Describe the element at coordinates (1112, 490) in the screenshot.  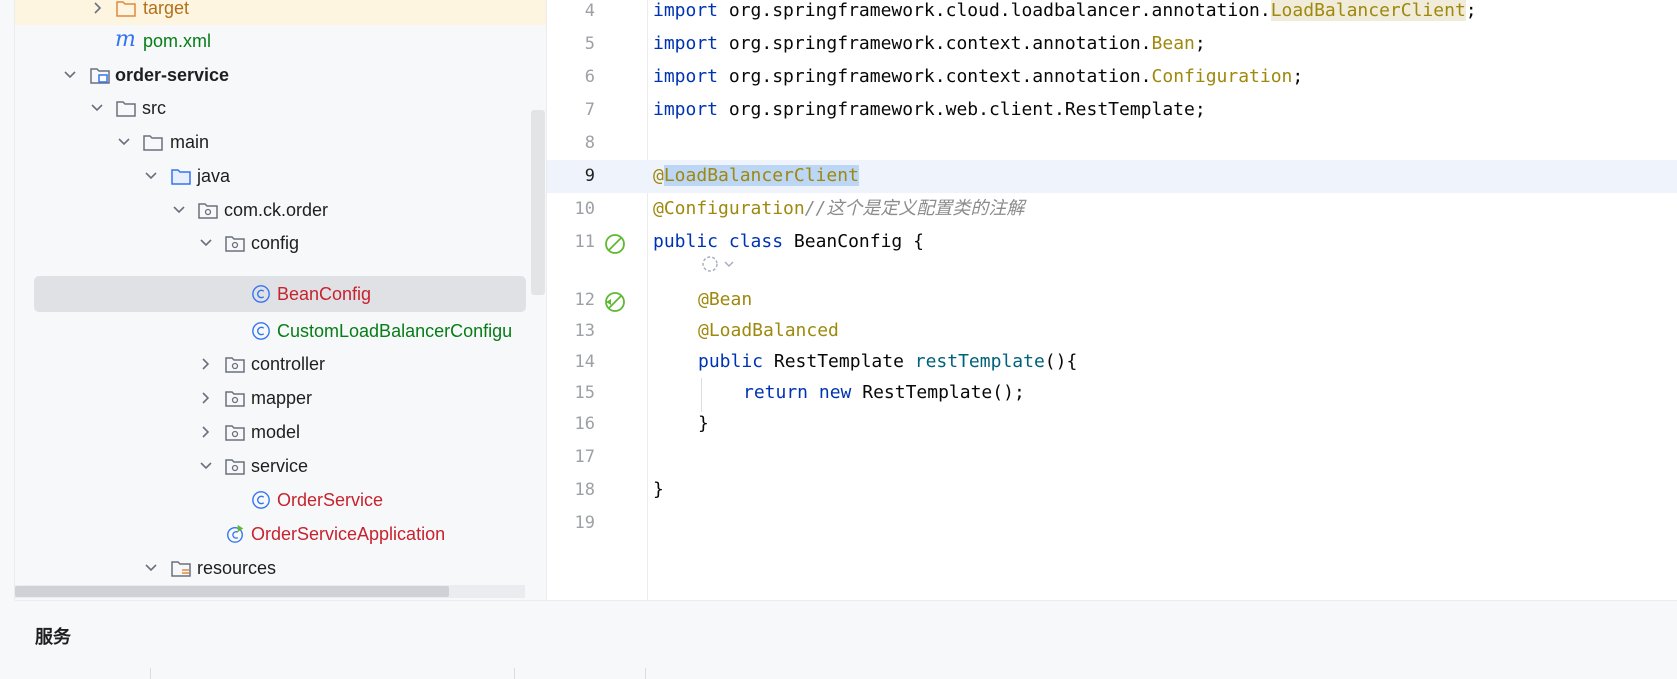
I see `code-line: 18 }` at that location.